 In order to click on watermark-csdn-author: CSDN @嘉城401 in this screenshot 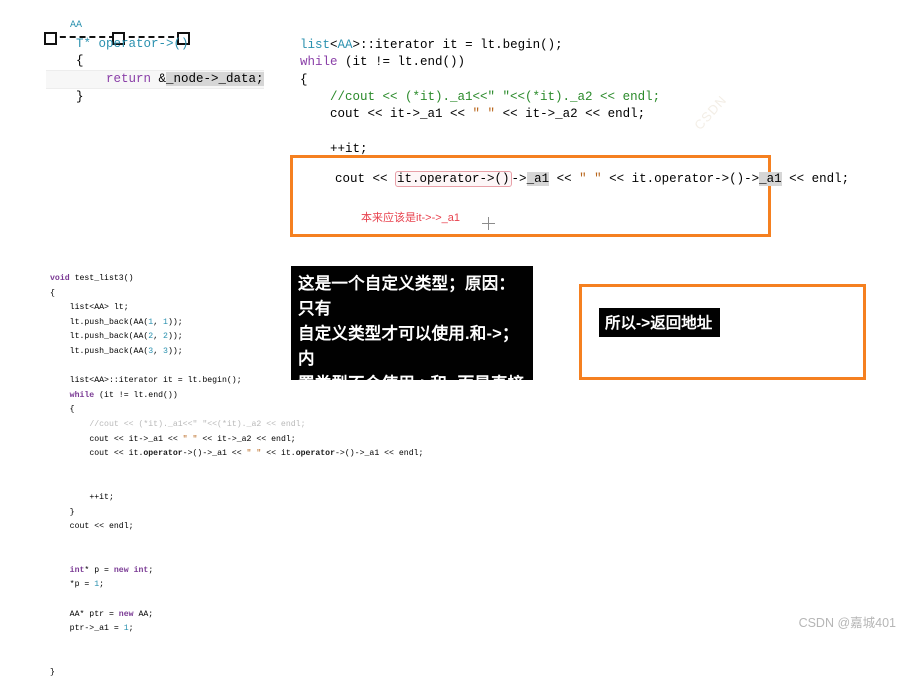, I will do `click(847, 623)`.